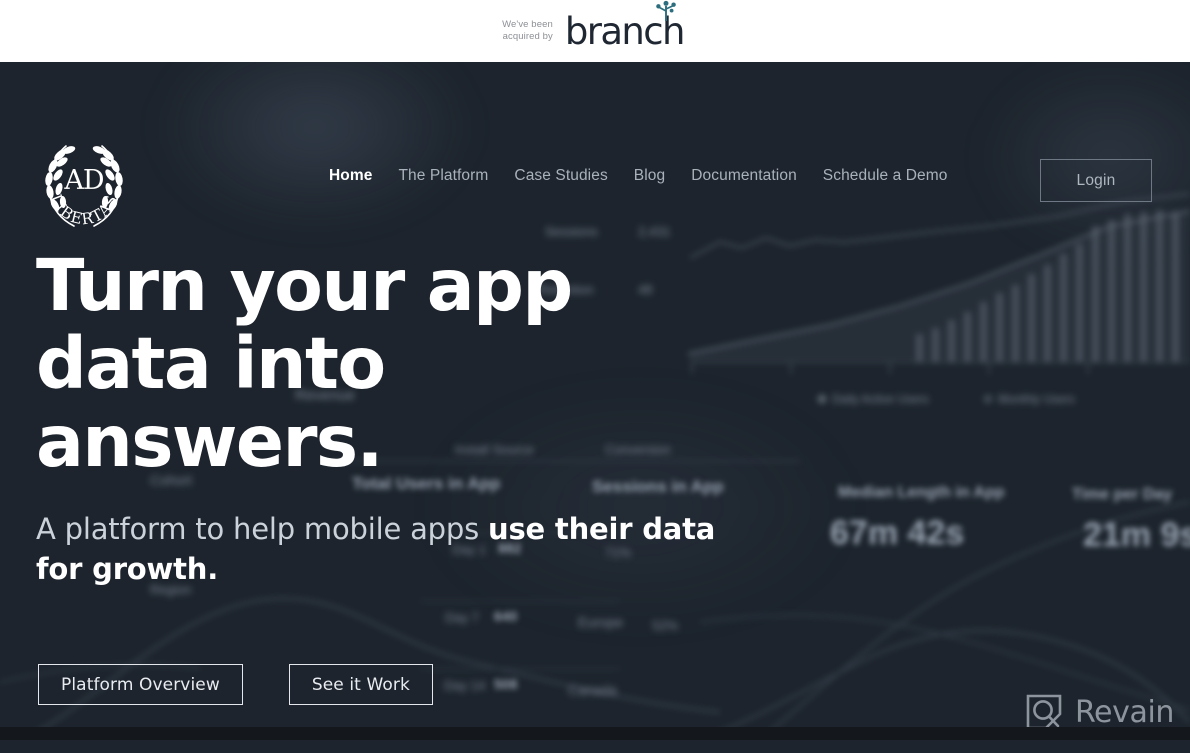 Image resolution: width=1190 pixels, height=753 pixels. Describe the element at coordinates (921, 492) in the screenshot. I see `bg-label: Median Length in App` at that location.